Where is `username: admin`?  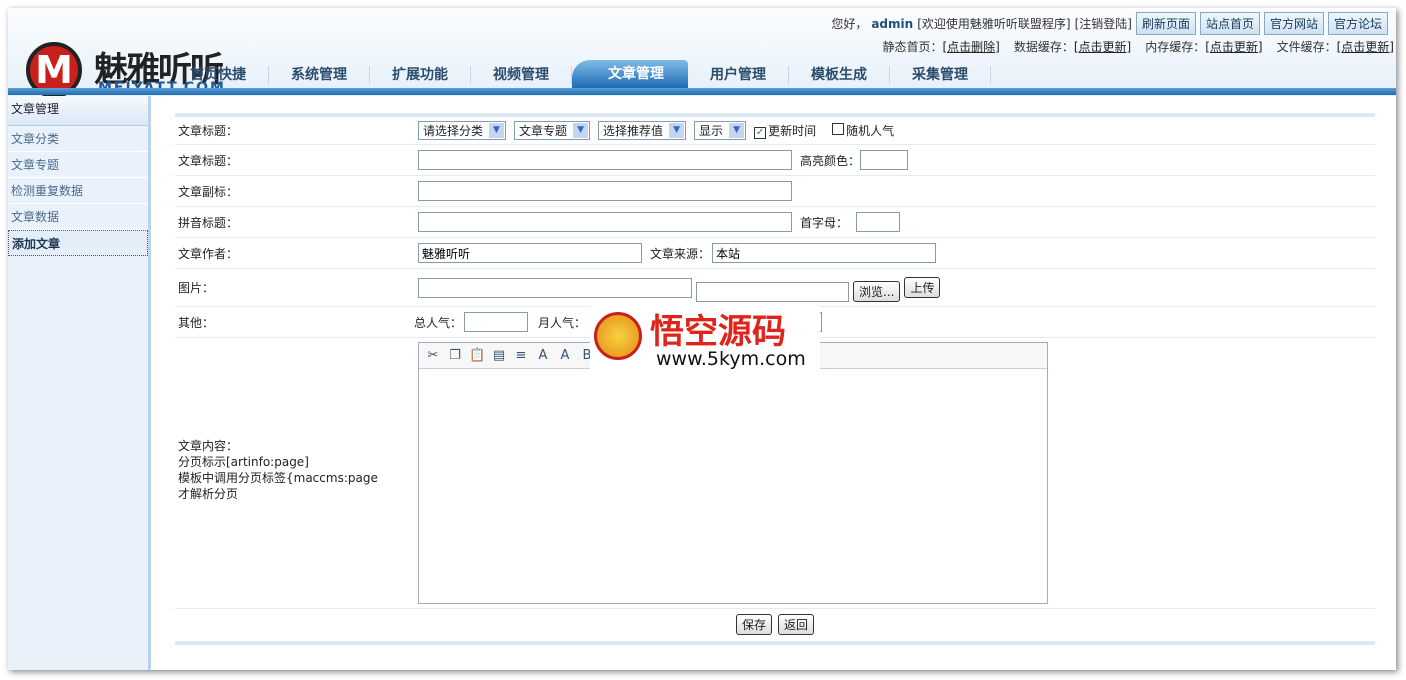 username: admin is located at coordinates (892, 23).